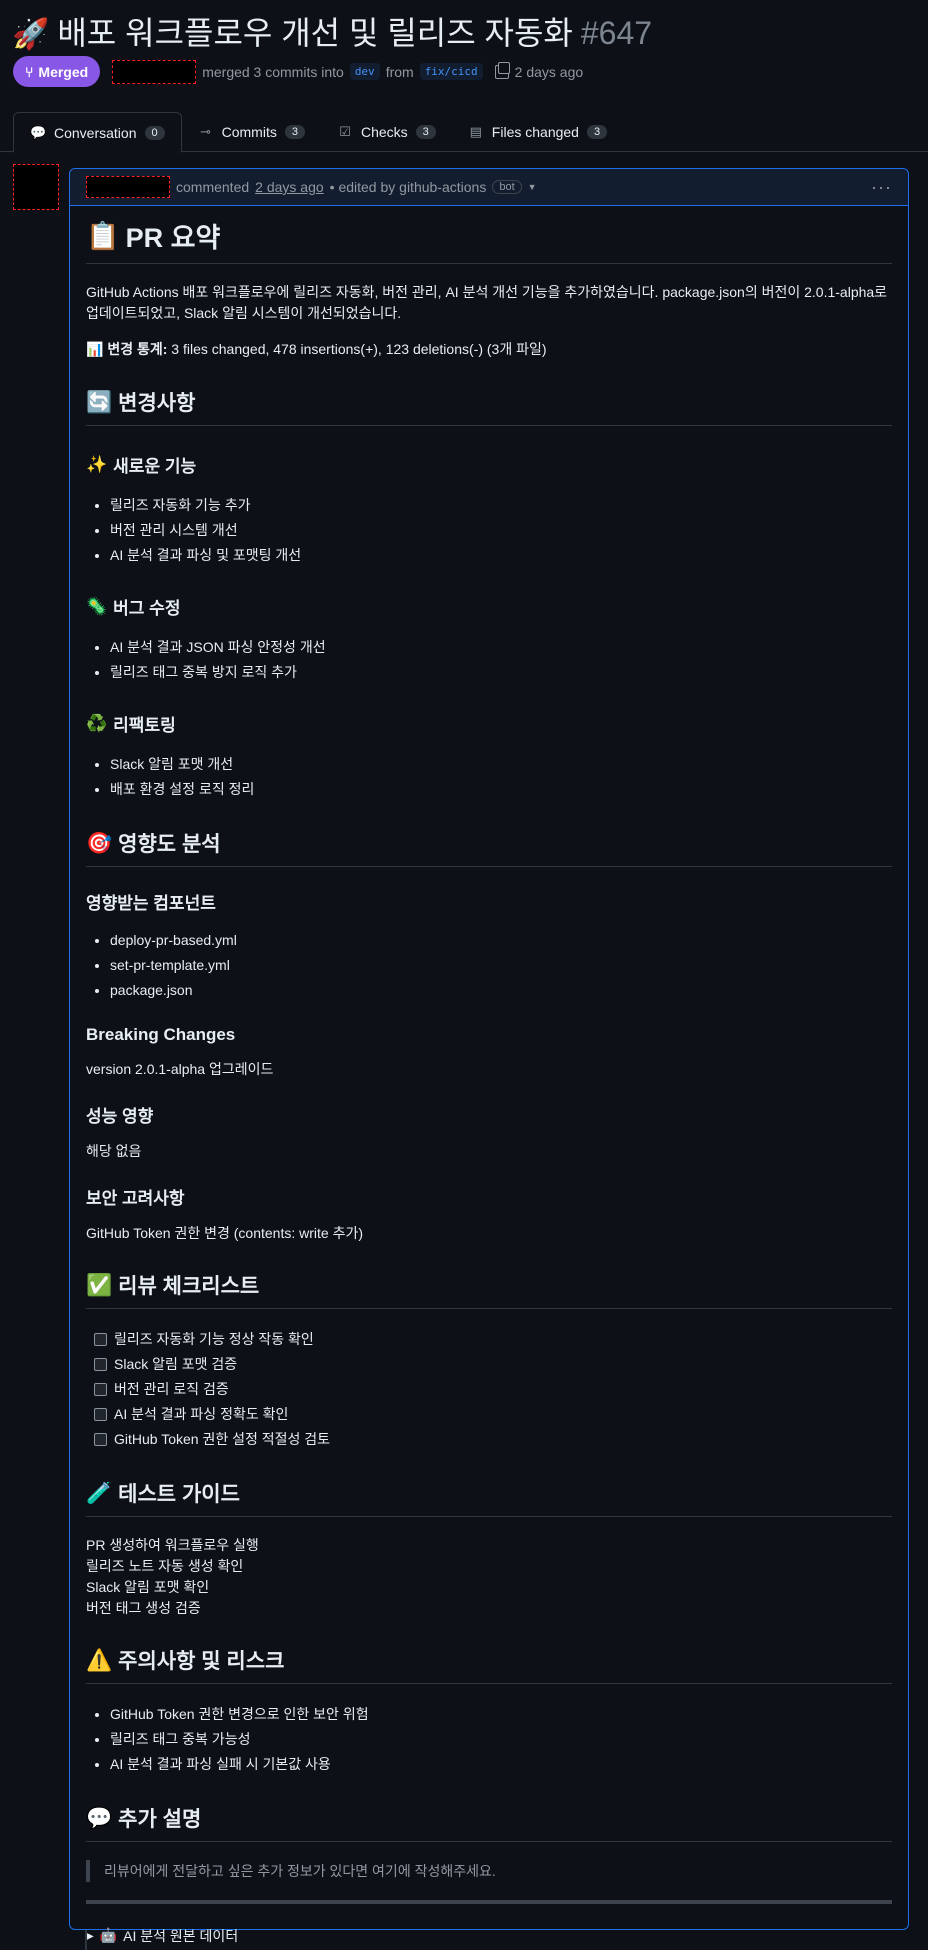 The image size is (928, 1950). I want to click on refactor-list: Slack 알림 포맷 개선 배포 환경 설정 로직 정리, so click(489, 777).